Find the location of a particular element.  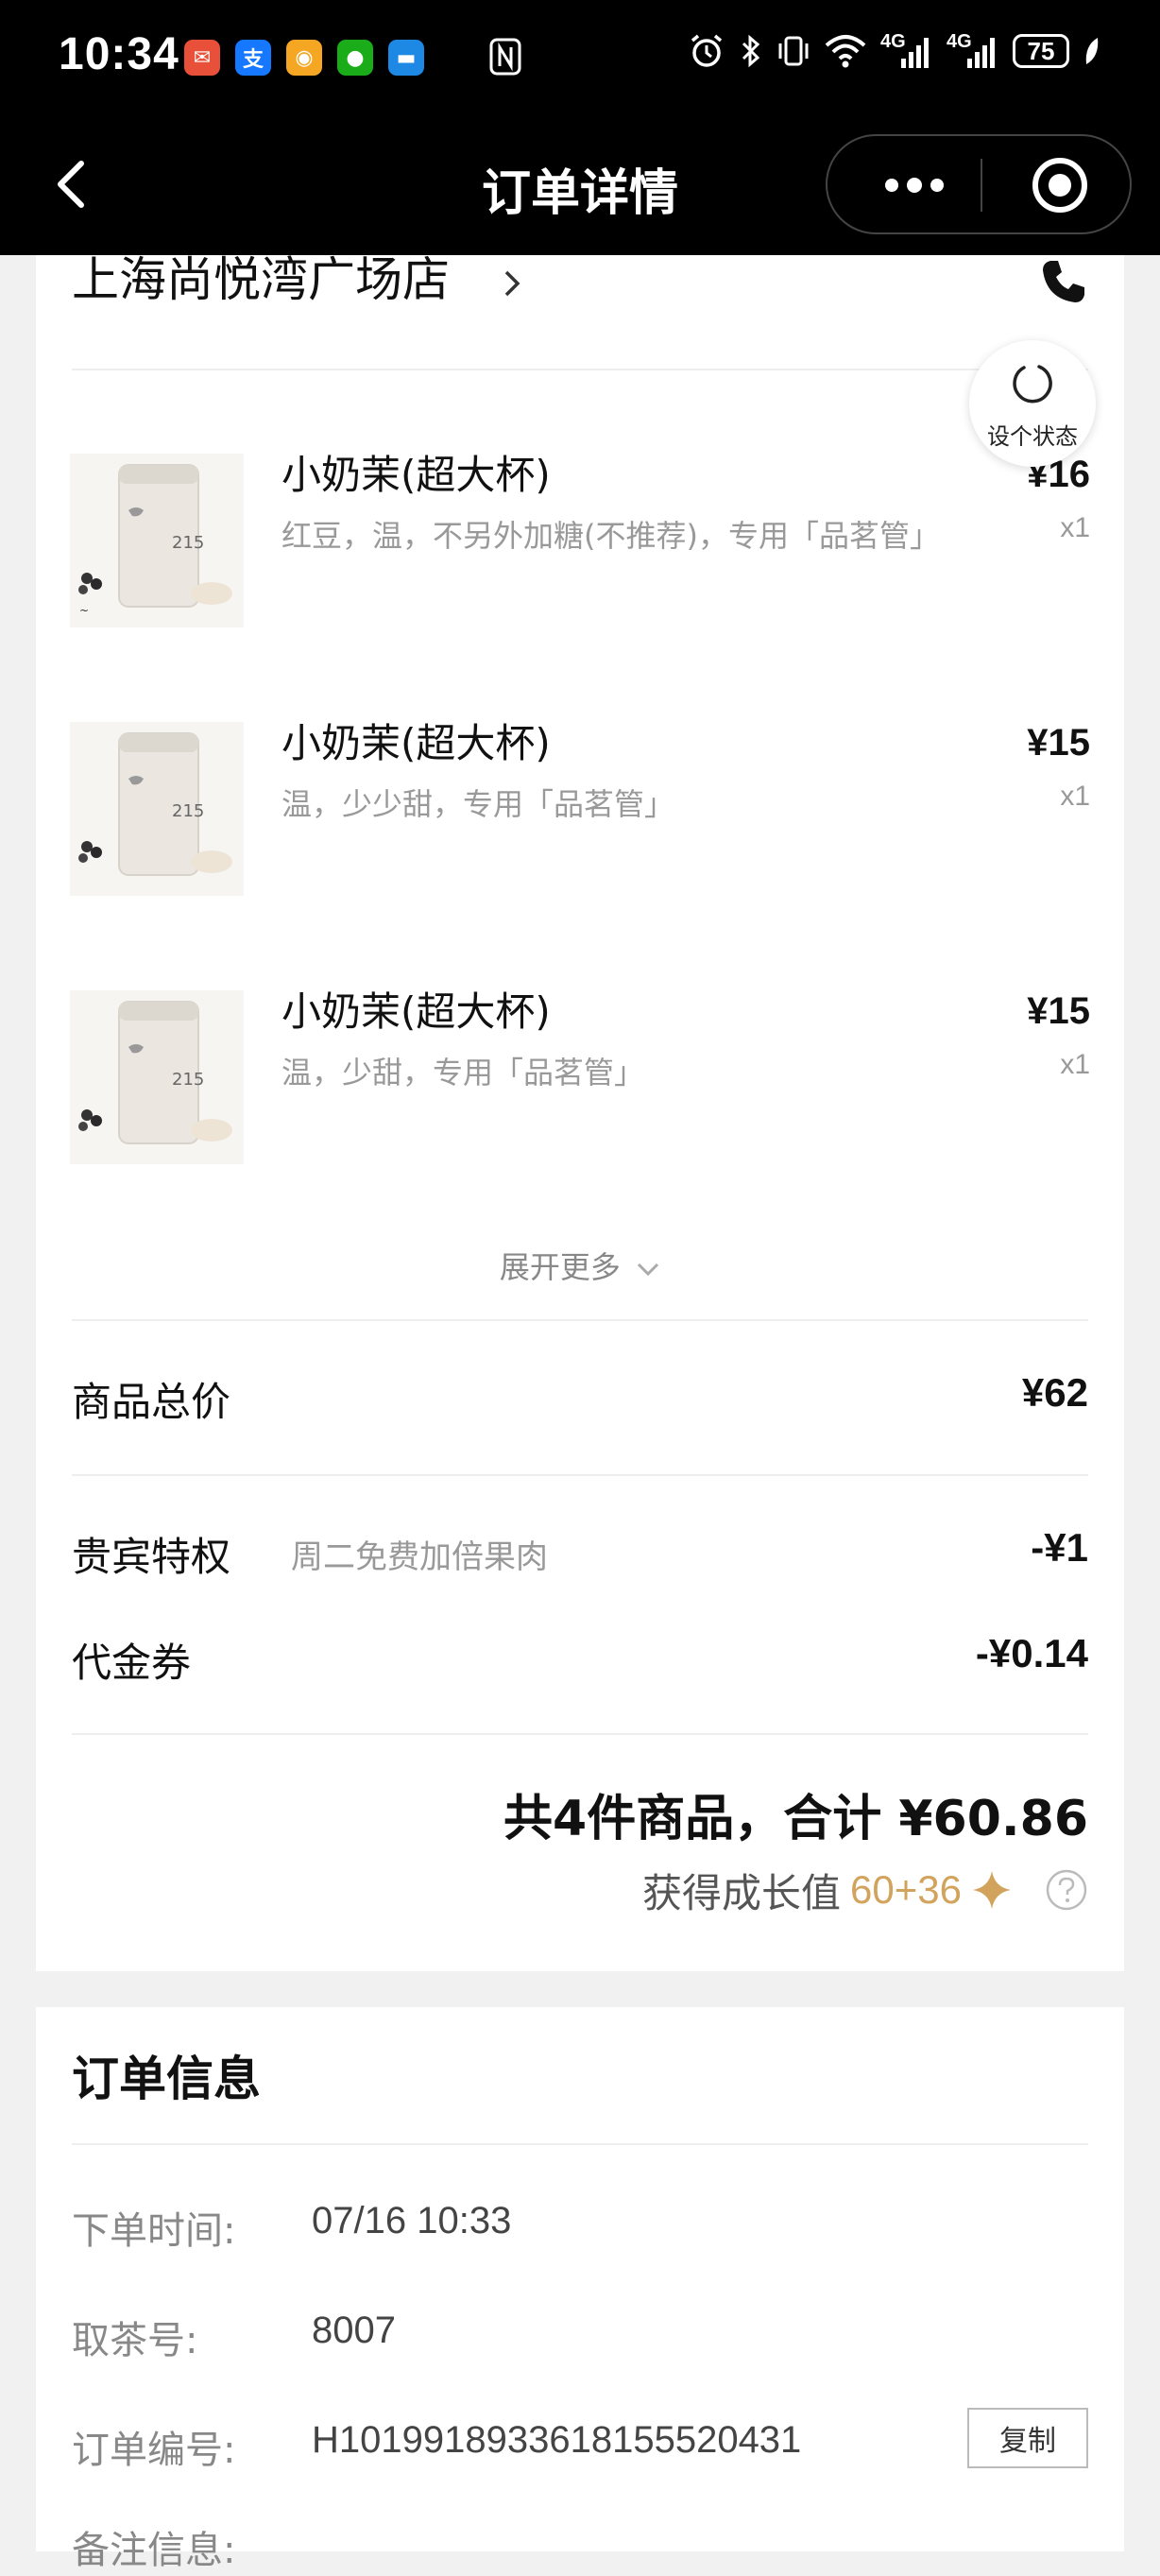

expand-more-button: 展开更多 is located at coordinates (580, 1265).